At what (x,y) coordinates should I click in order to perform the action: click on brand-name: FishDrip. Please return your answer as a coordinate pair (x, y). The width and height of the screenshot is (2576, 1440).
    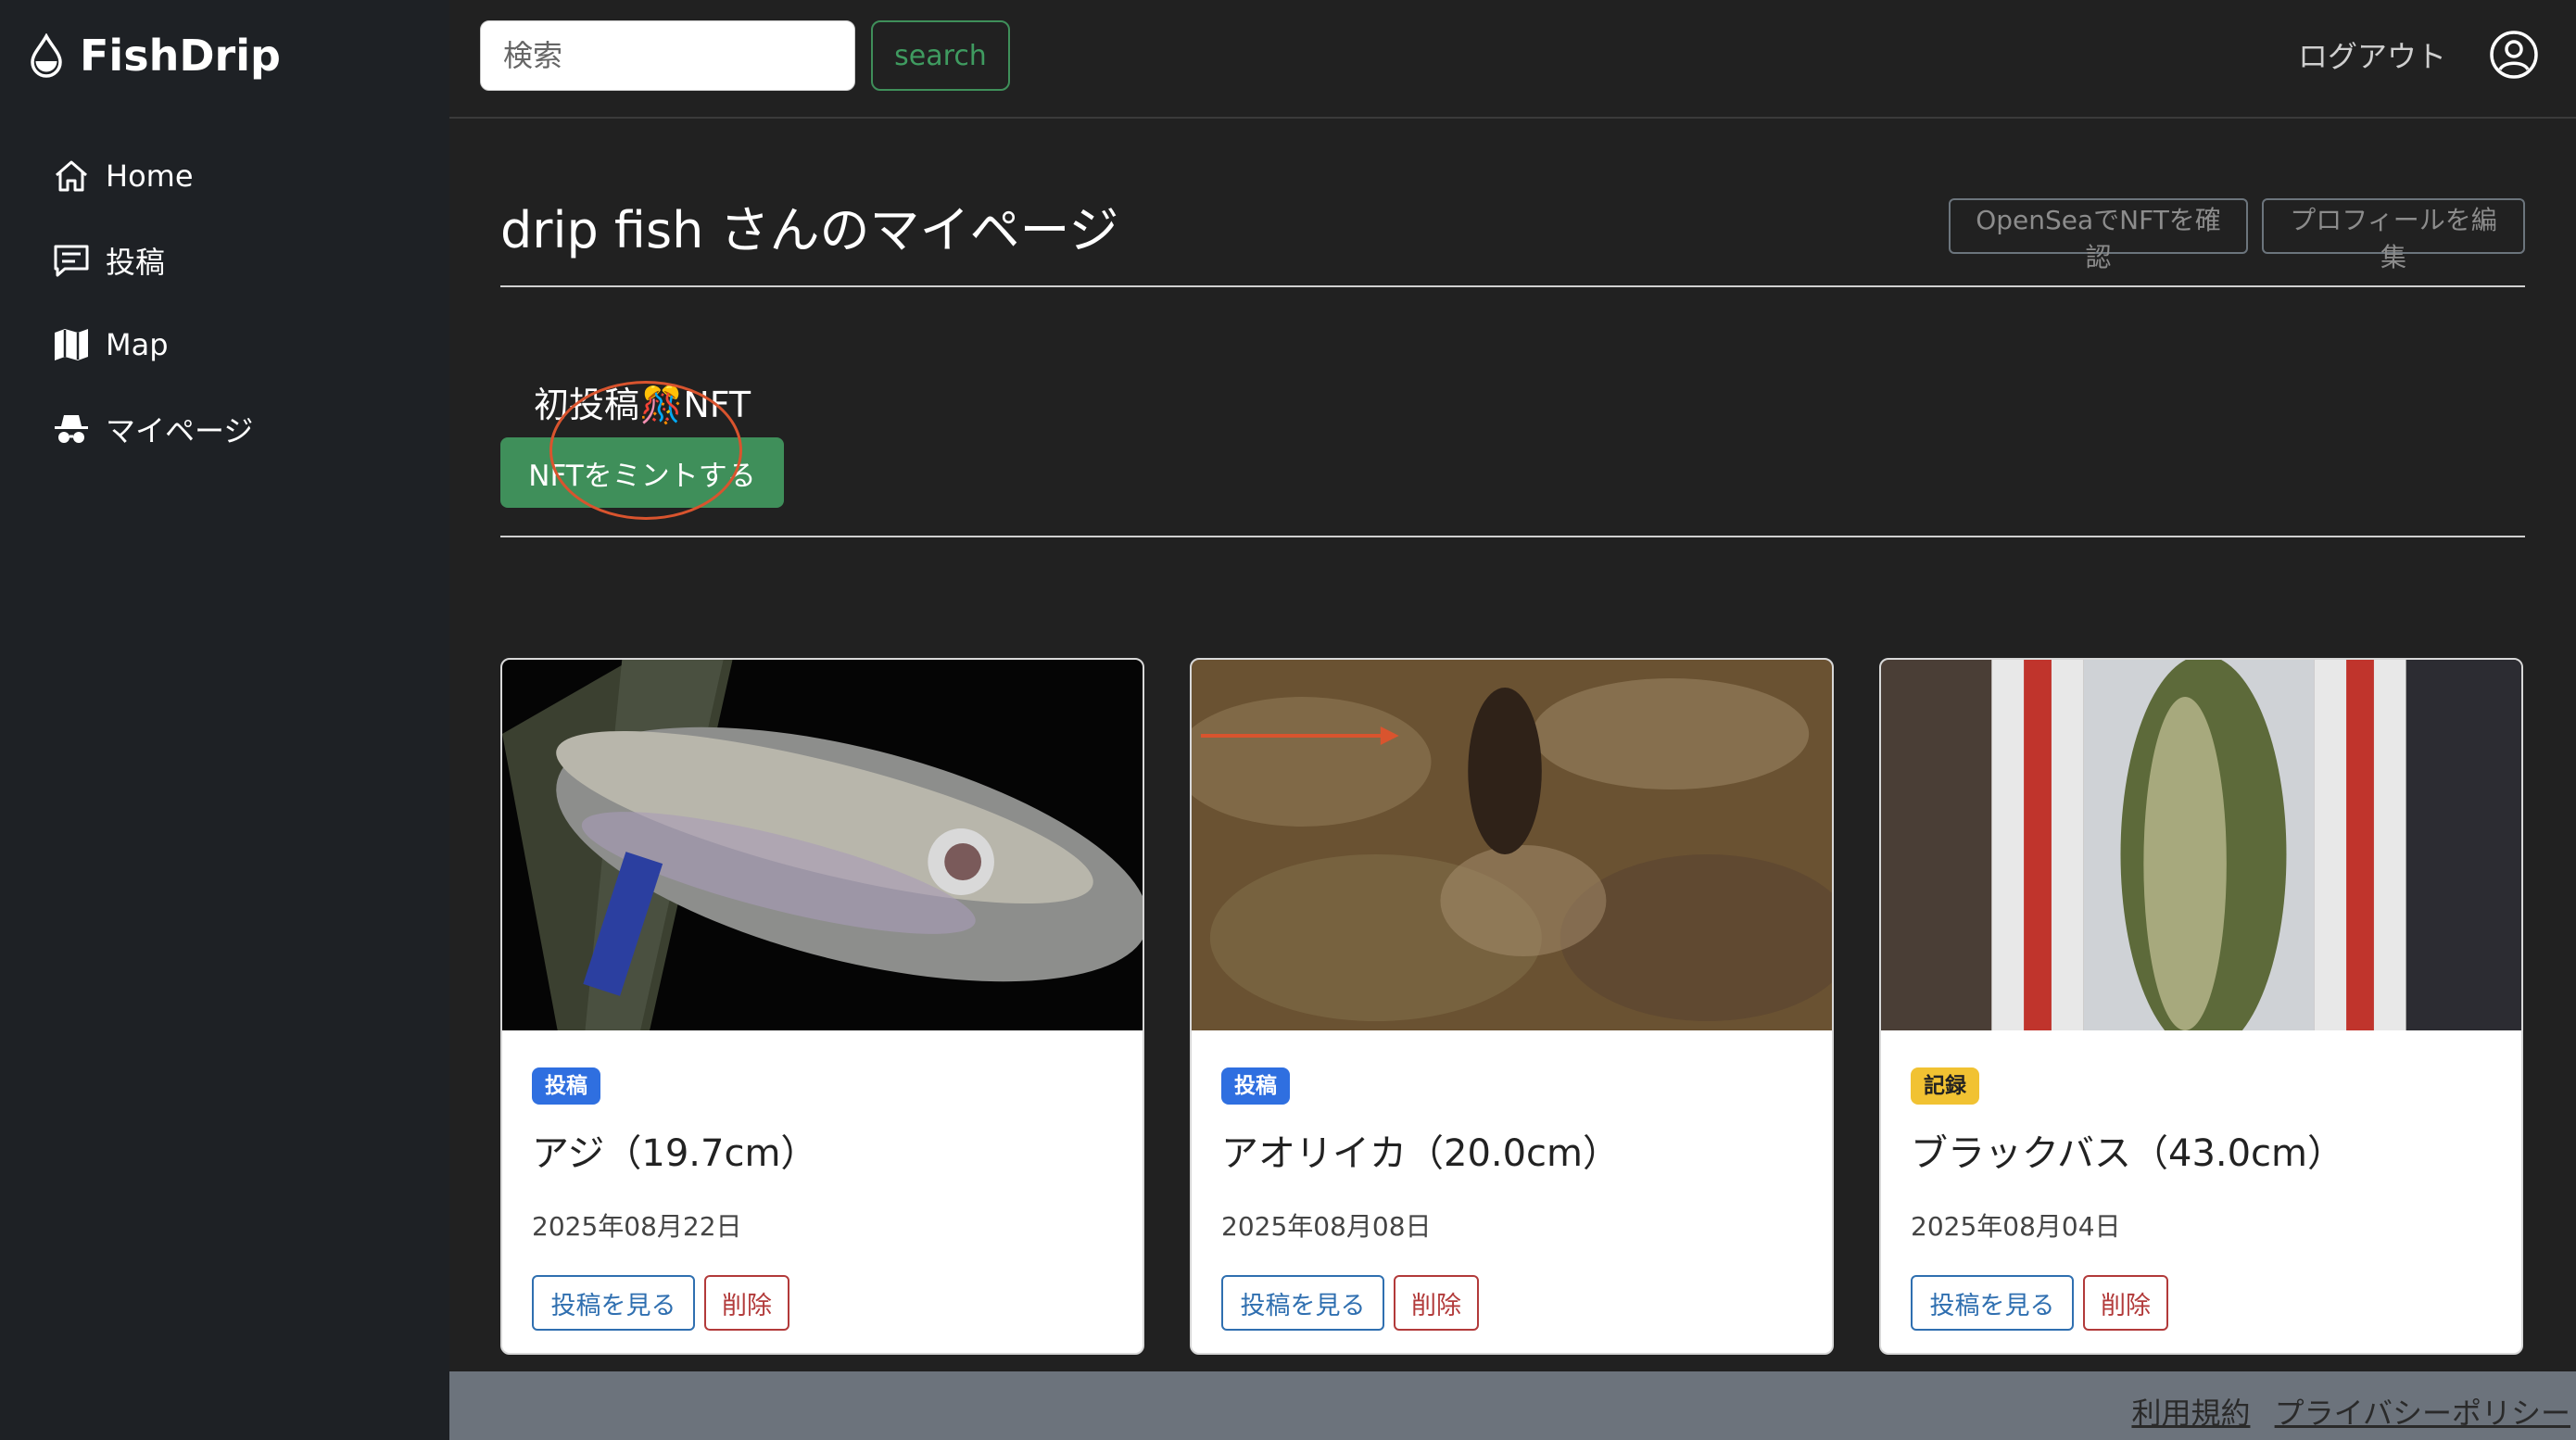
    Looking at the image, I should click on (181, 56).